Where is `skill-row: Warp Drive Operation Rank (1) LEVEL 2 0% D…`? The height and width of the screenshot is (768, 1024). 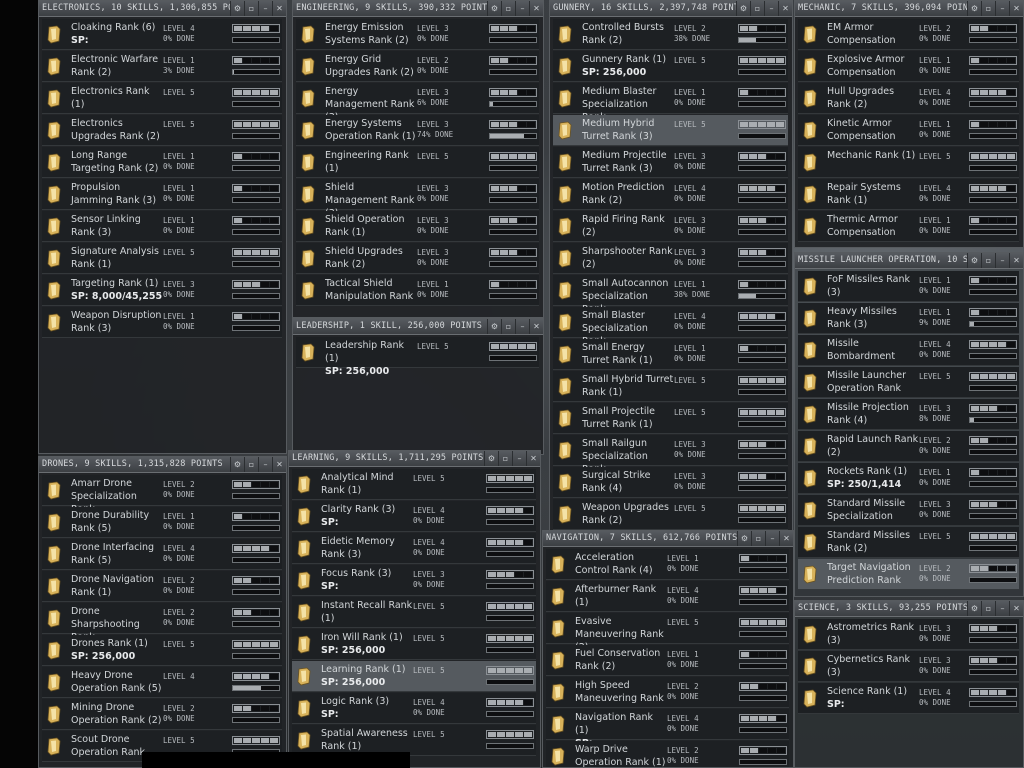 skill-row: Warp Drive Operation Rank (1) LEVEL 2 0% D… is located at coordinates (667, 754).